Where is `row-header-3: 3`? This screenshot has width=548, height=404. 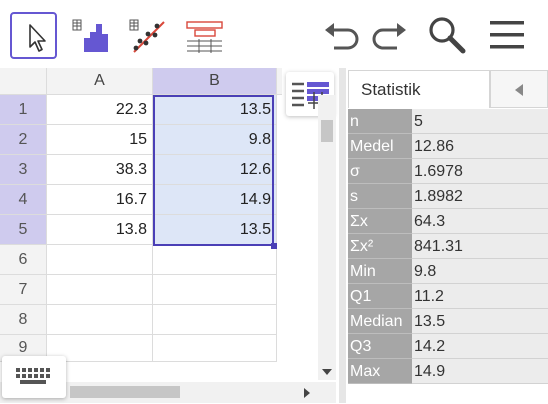 row-header-3: 3 is located at coordinates (23, 170).